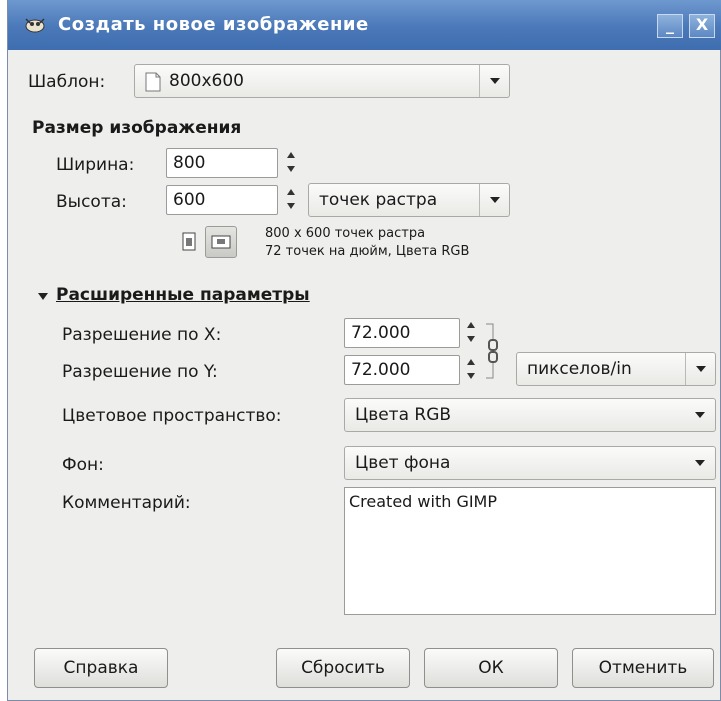 This screenshot has width=721, height=701. What do you see at coordinates (491, 668) in the screenshot?
I see `ok-button: ОК` at bounding box center [491, 668].